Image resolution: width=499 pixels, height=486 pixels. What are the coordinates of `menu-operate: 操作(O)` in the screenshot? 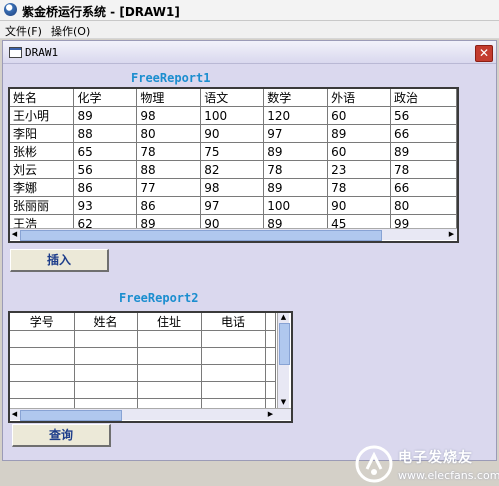 It's located at (70, 31).